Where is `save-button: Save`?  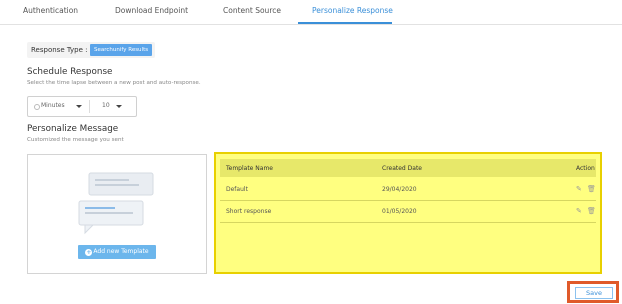 save-button: Save is located at coordinates (594, 293).